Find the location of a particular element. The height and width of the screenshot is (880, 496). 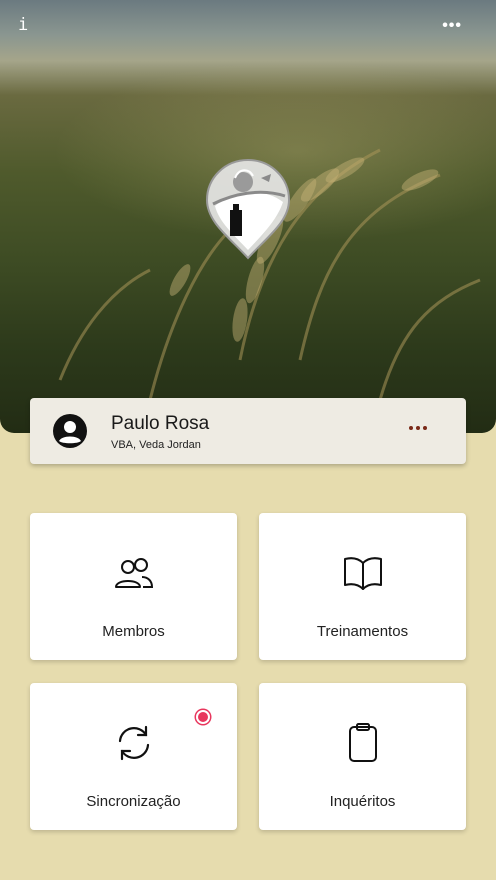

tile-membros: Membros is located at coordinates (133, 586).